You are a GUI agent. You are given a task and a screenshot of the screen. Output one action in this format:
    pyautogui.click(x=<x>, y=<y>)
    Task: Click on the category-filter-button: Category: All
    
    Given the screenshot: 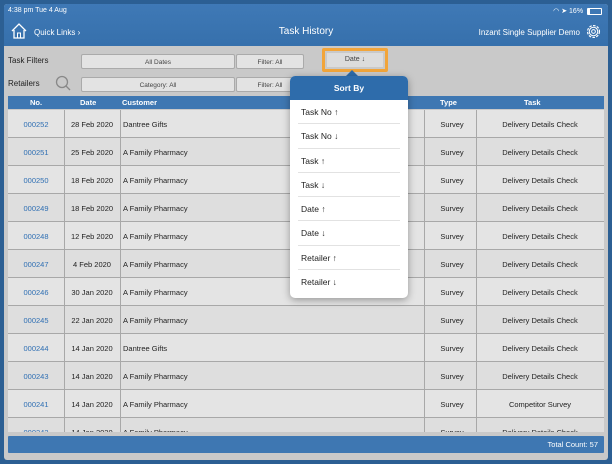 What is the action you would take?
    pyautogui.click(x=158, y=84)
    